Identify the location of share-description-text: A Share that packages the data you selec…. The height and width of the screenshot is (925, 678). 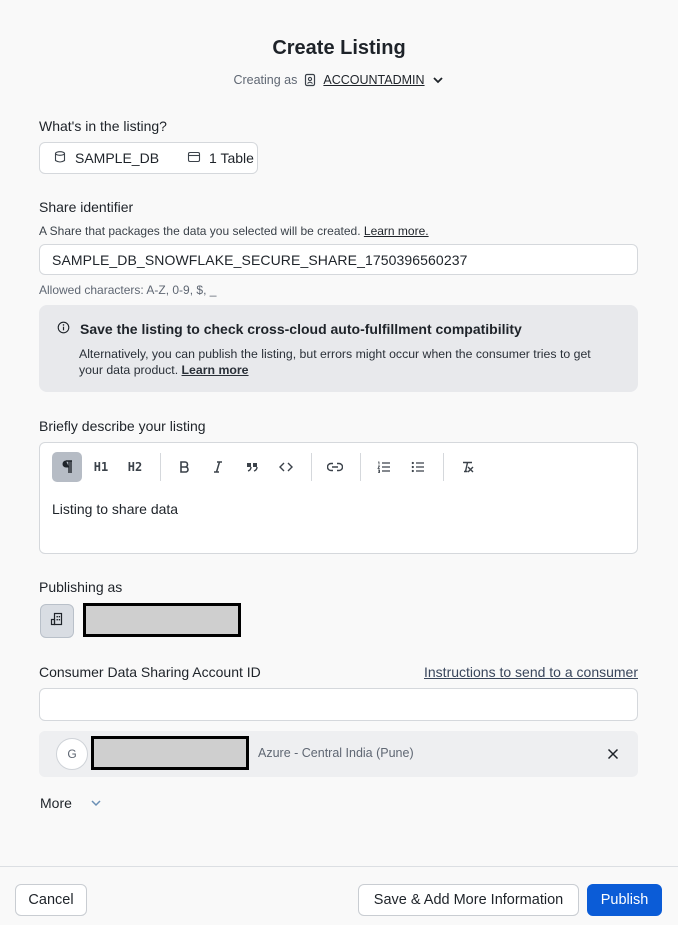
(200, 231).